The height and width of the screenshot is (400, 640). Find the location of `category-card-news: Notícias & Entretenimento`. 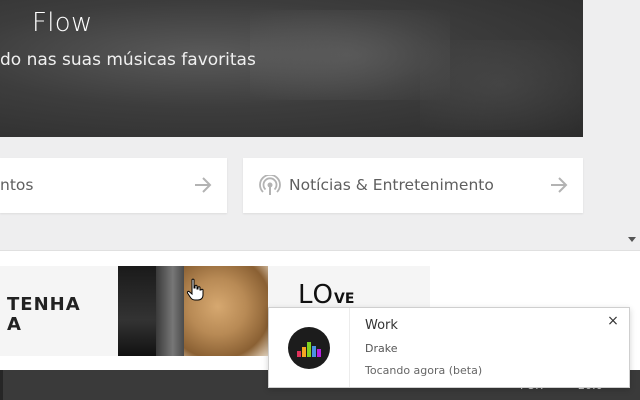

category-card-news: Notícias & Entretenimento is located at coordinates (413, 185).